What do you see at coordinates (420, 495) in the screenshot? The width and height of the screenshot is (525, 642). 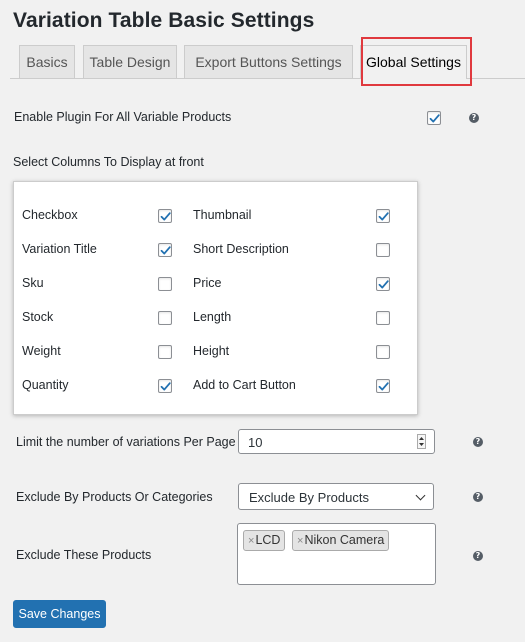 I see `chevron-down-icon` at bounding box center [420, 495].